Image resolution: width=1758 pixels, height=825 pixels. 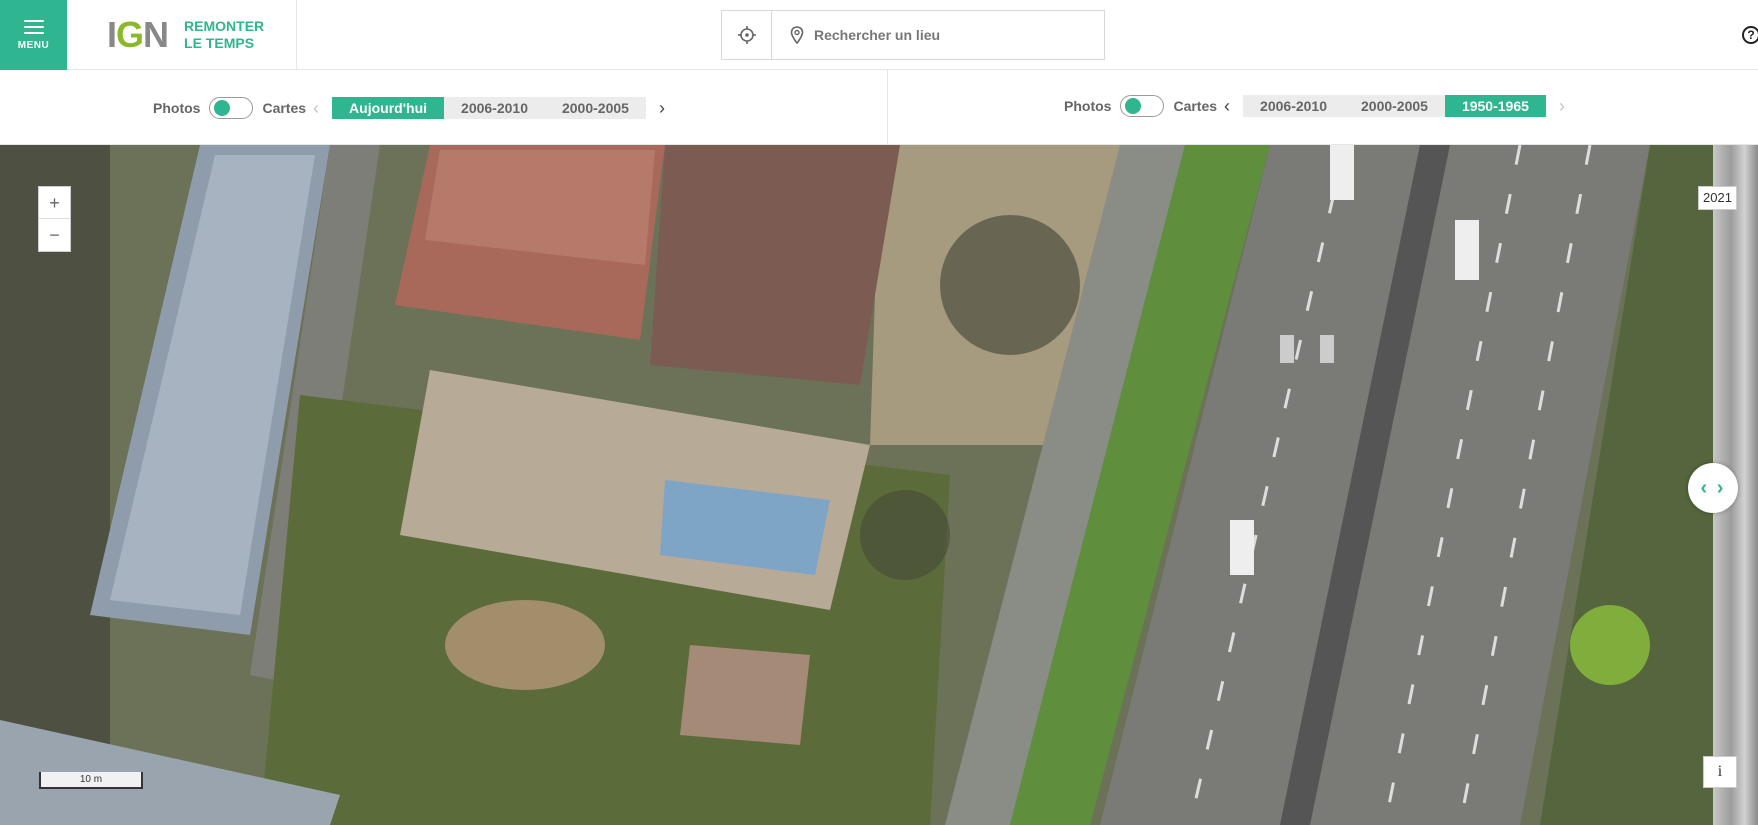 I want to click on zoom-control: + −, so click(x=54, y=219).